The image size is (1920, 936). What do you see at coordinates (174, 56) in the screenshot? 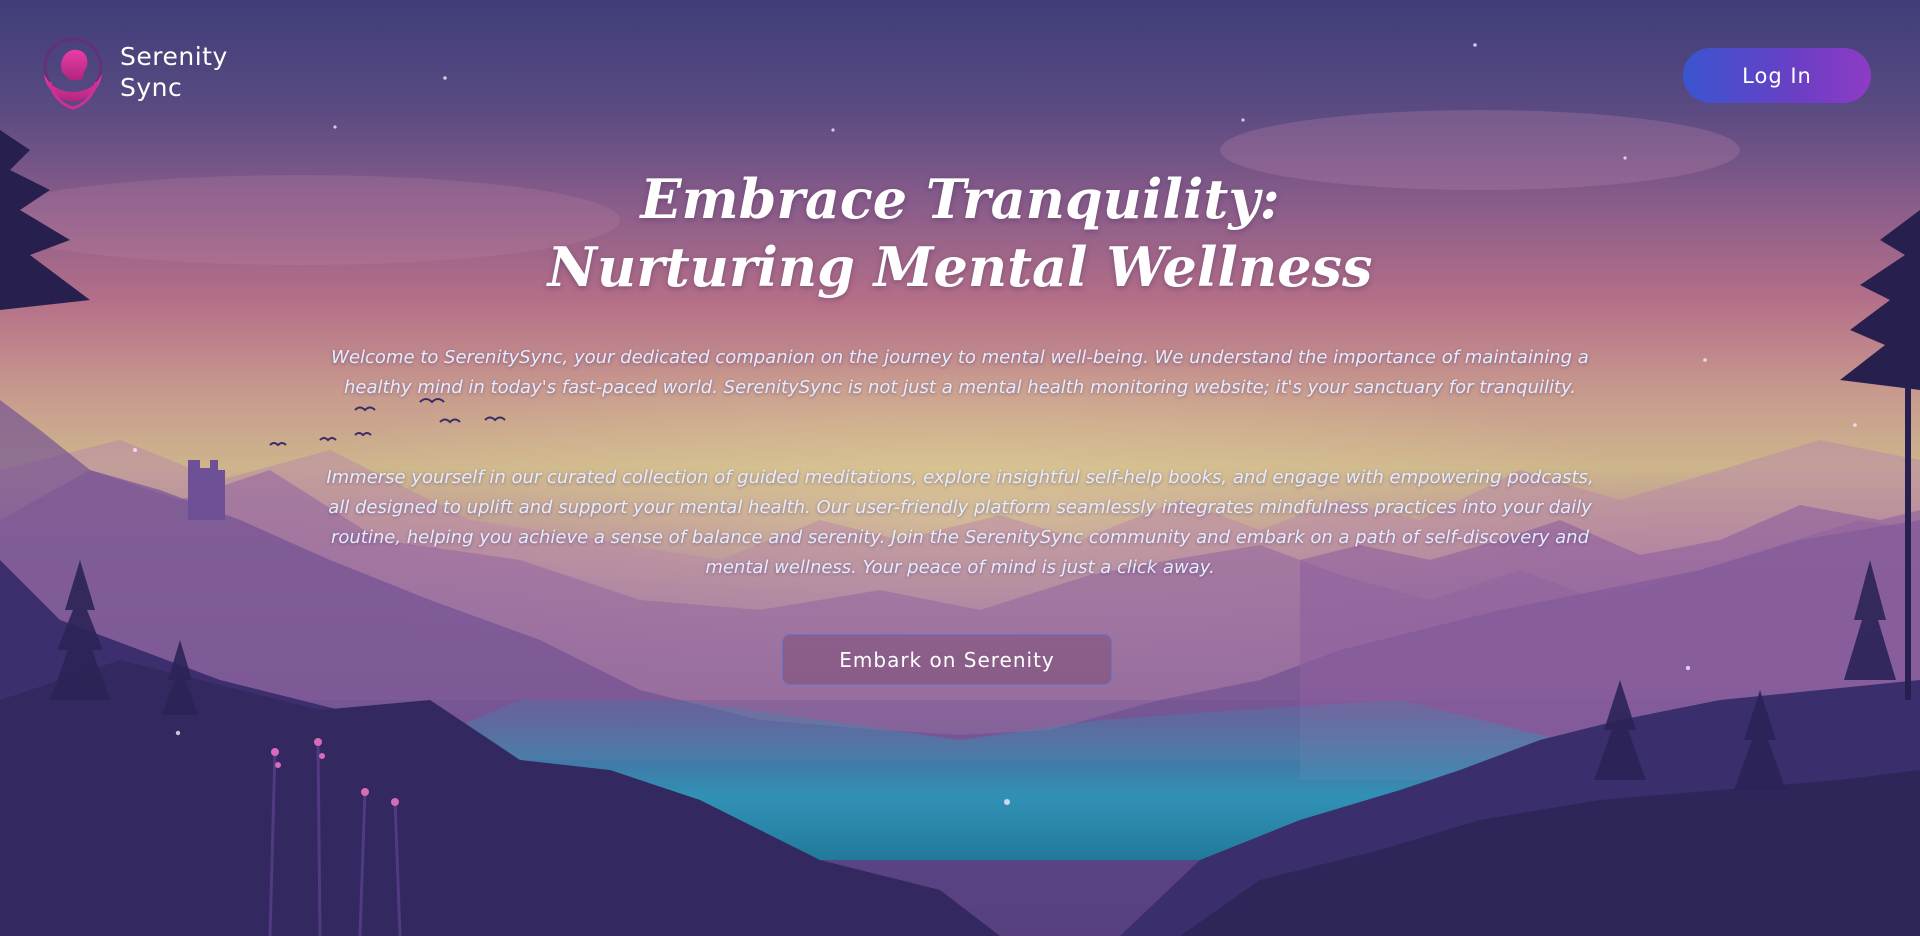
I see `brand-line-1: Serenity` at bounding box center [174, 56].